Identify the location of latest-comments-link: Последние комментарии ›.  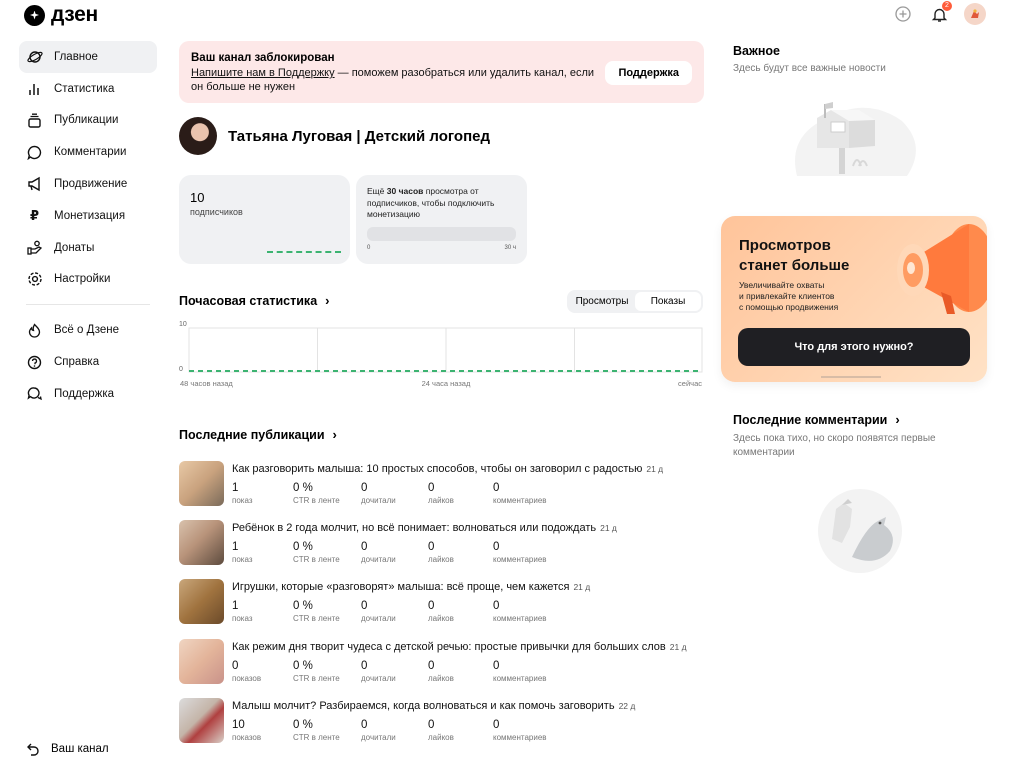
(816, 419).